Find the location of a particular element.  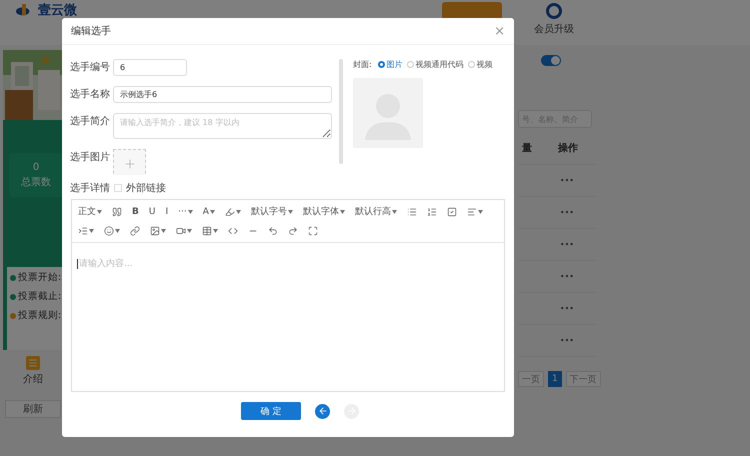

link-icon is located at coordinates (135, 231).